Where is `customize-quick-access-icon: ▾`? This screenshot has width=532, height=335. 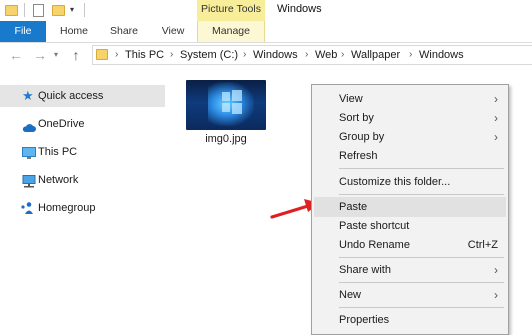 customize-quick-access-icon: ▾ is located at coordinates (72, 9).